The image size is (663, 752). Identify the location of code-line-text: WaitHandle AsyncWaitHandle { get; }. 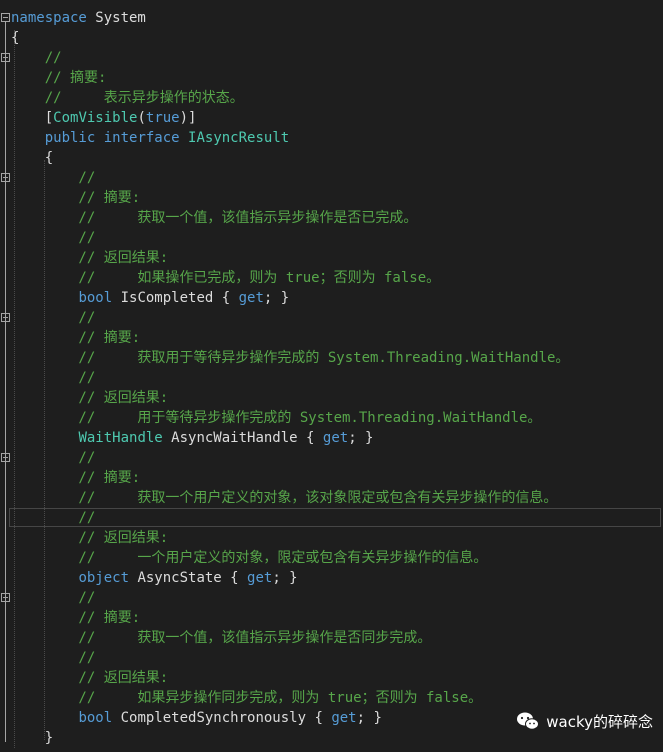
(192, 438).